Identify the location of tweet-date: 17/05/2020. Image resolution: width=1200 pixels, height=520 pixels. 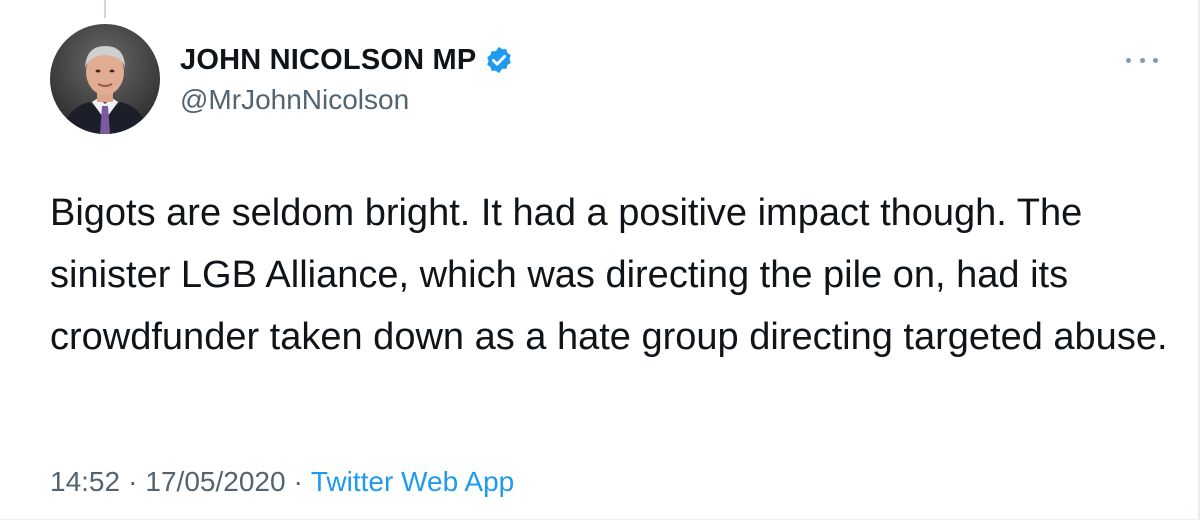
(215, 482).